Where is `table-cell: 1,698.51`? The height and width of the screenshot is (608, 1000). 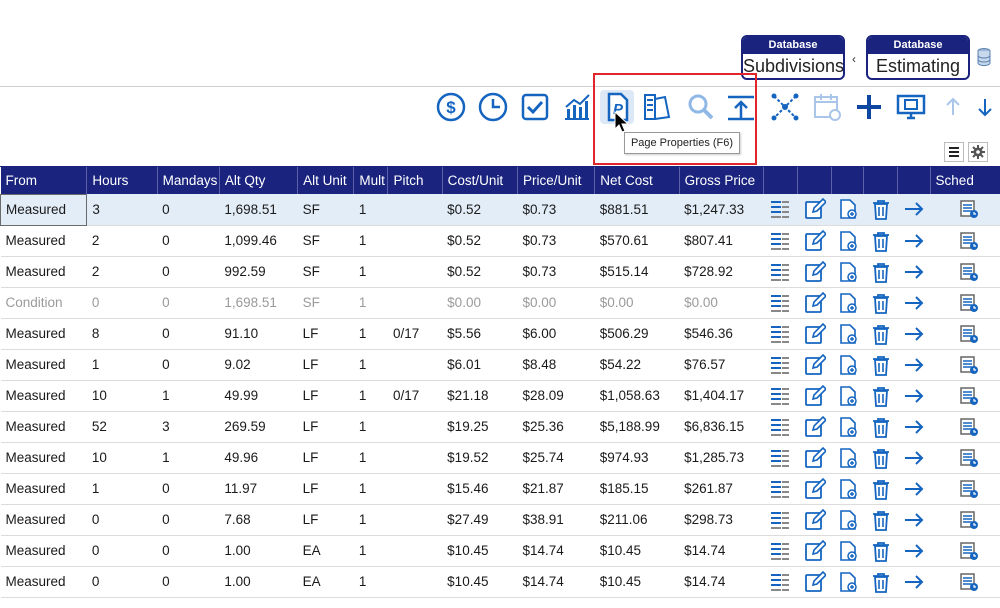
table-cell: 1,698.51 is located at coordinates (258, 210).